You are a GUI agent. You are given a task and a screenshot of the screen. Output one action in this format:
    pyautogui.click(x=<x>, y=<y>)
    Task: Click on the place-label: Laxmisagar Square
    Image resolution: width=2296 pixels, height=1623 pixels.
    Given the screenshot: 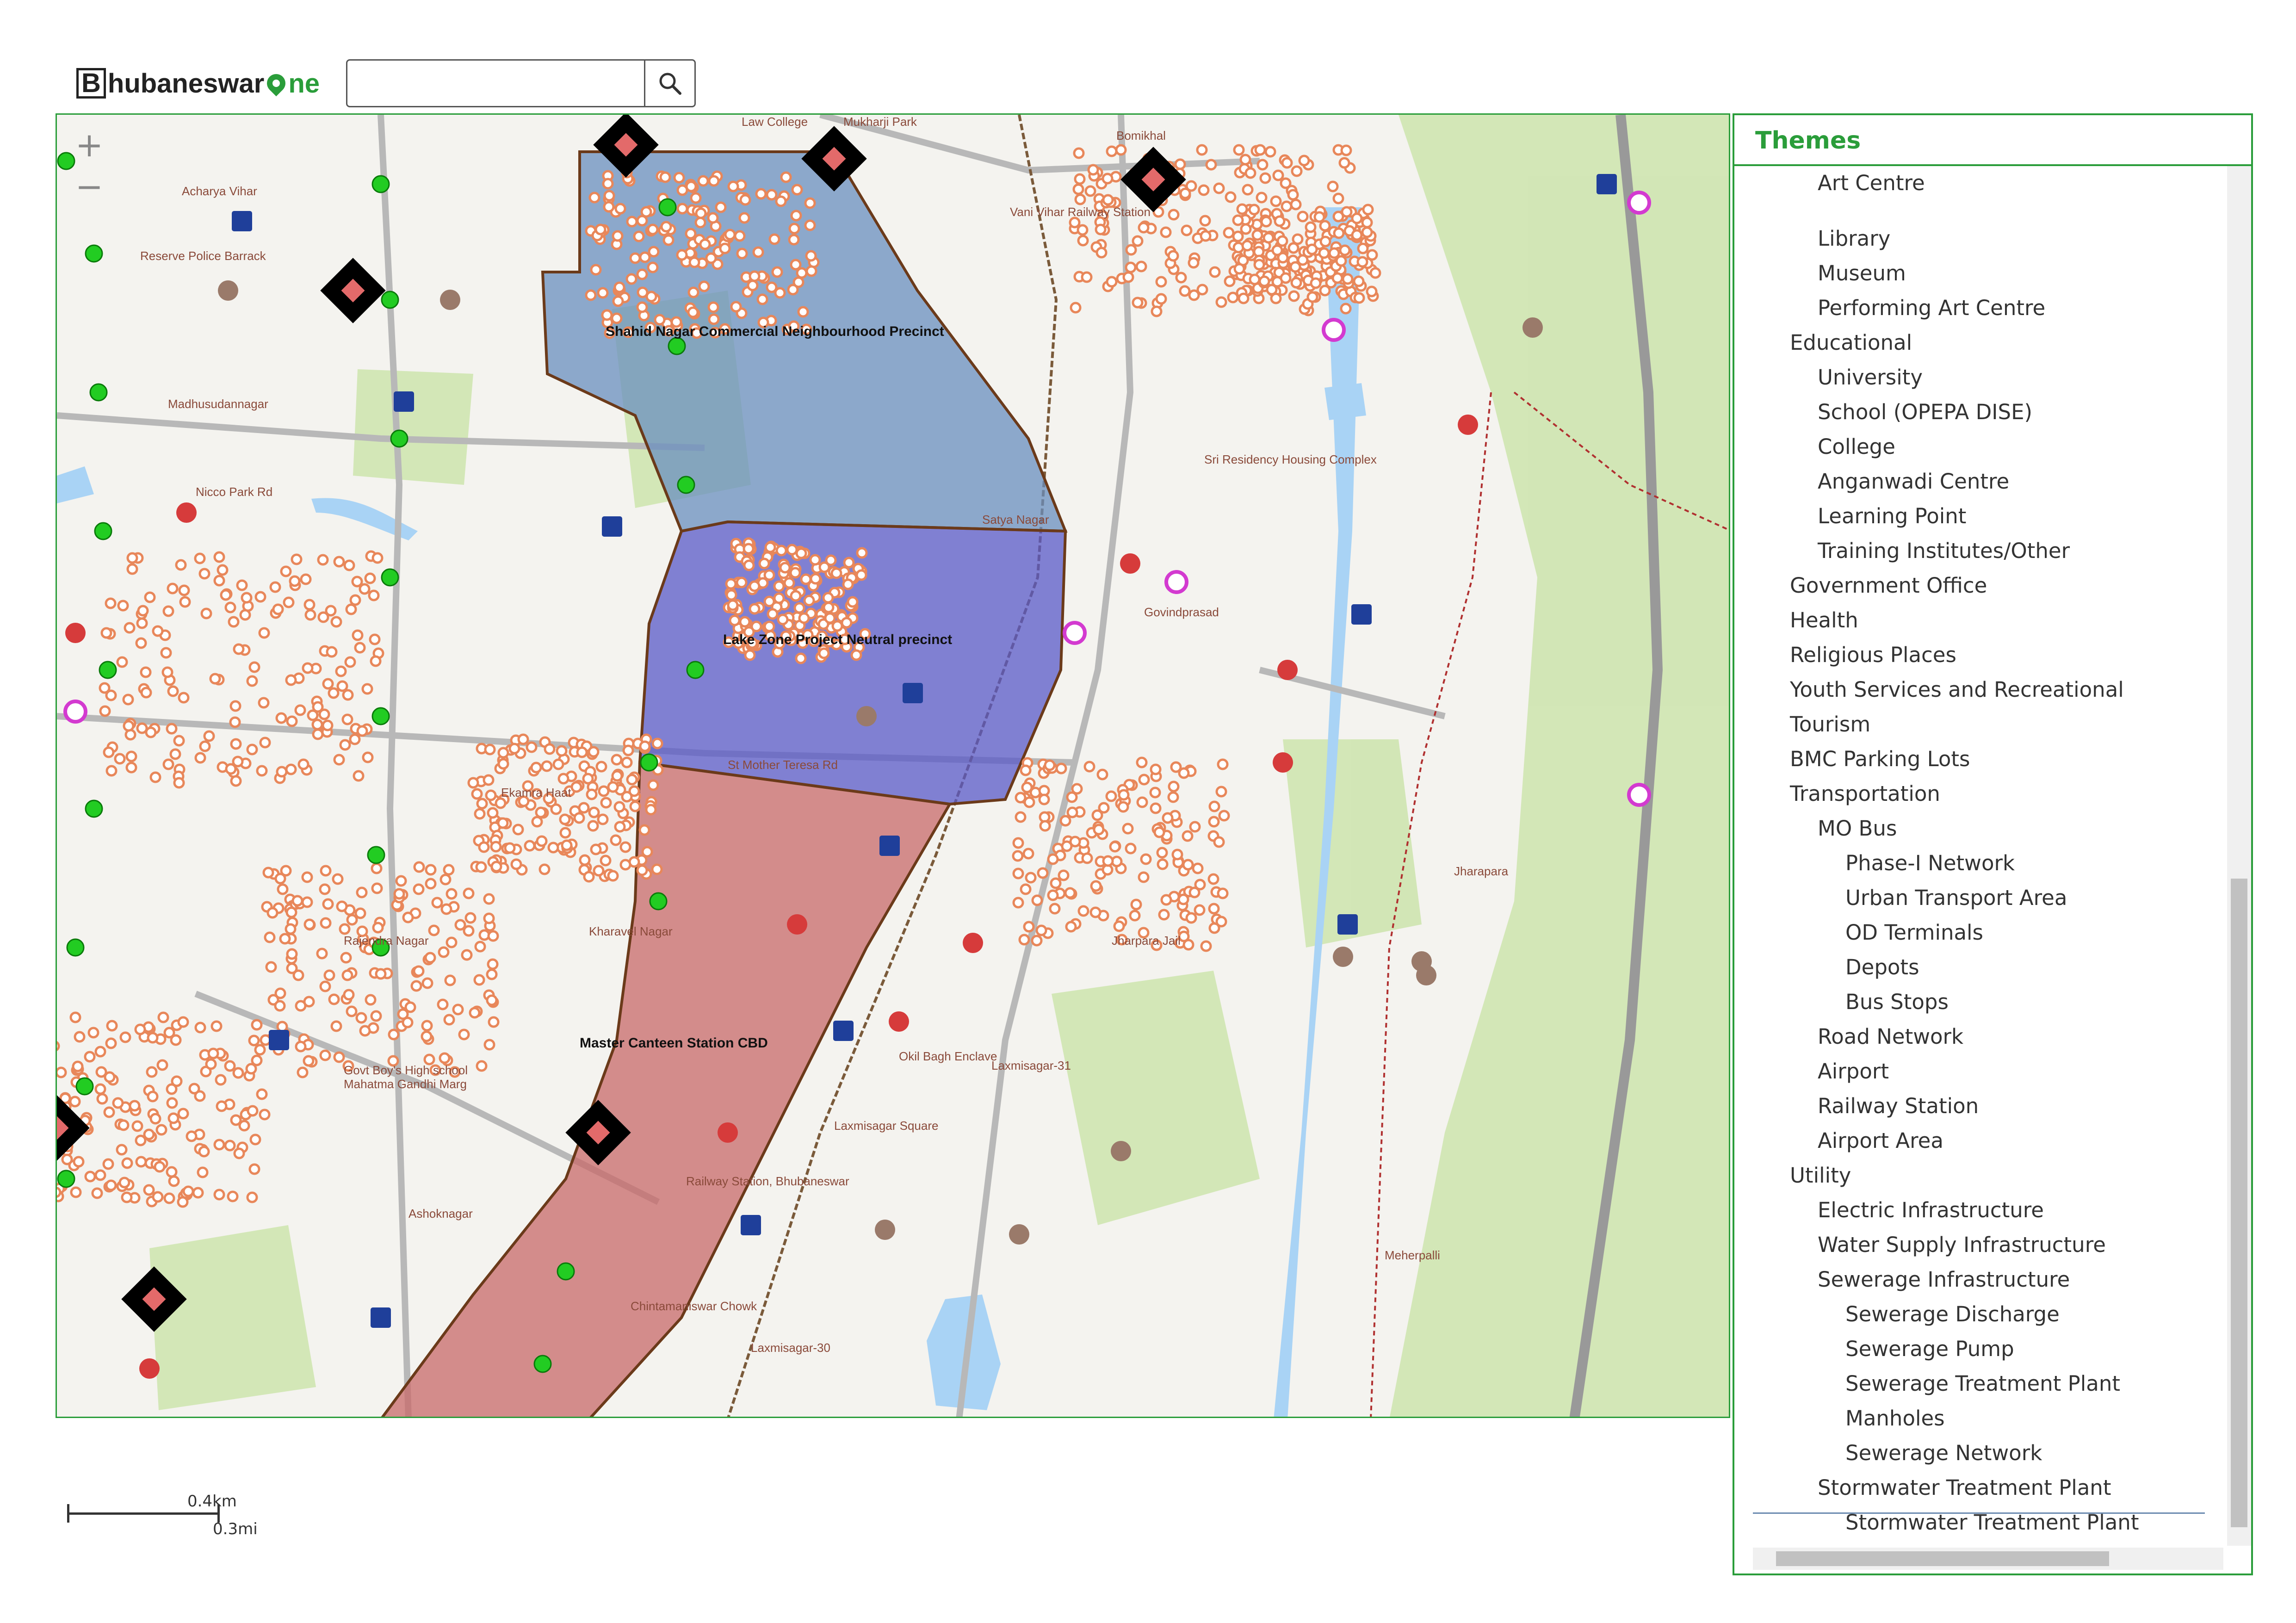 What is the action you would take?
    pyautogui.click(x=886, y=1126)
    